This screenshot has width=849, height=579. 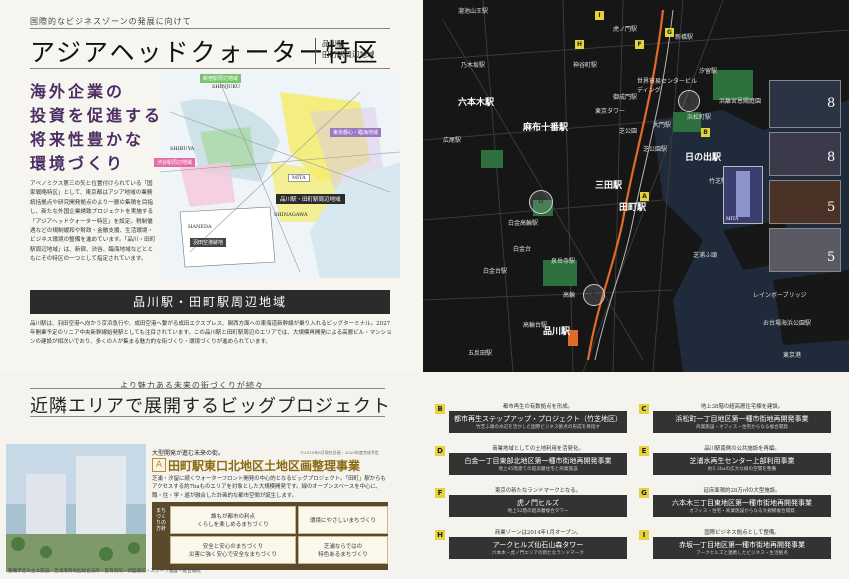 I want to click on project-band: 赤坂一丁目地区第一種市街地再開発事業 アークヒルズと連携したビジネス・生活拠点, so click(x=742, y=548).